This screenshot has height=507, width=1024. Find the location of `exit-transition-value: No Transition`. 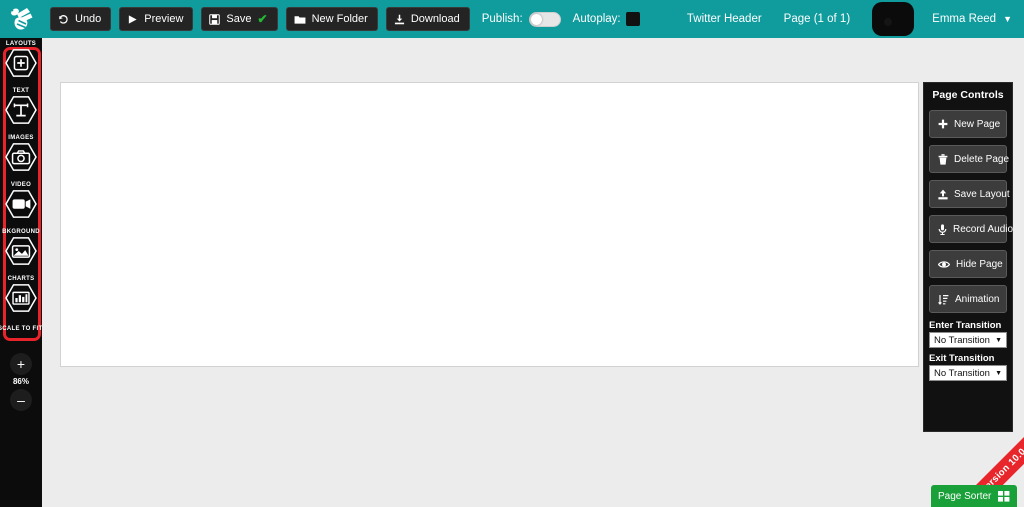

exit-transition-value: No Transition is located at coordinates (962, 373).